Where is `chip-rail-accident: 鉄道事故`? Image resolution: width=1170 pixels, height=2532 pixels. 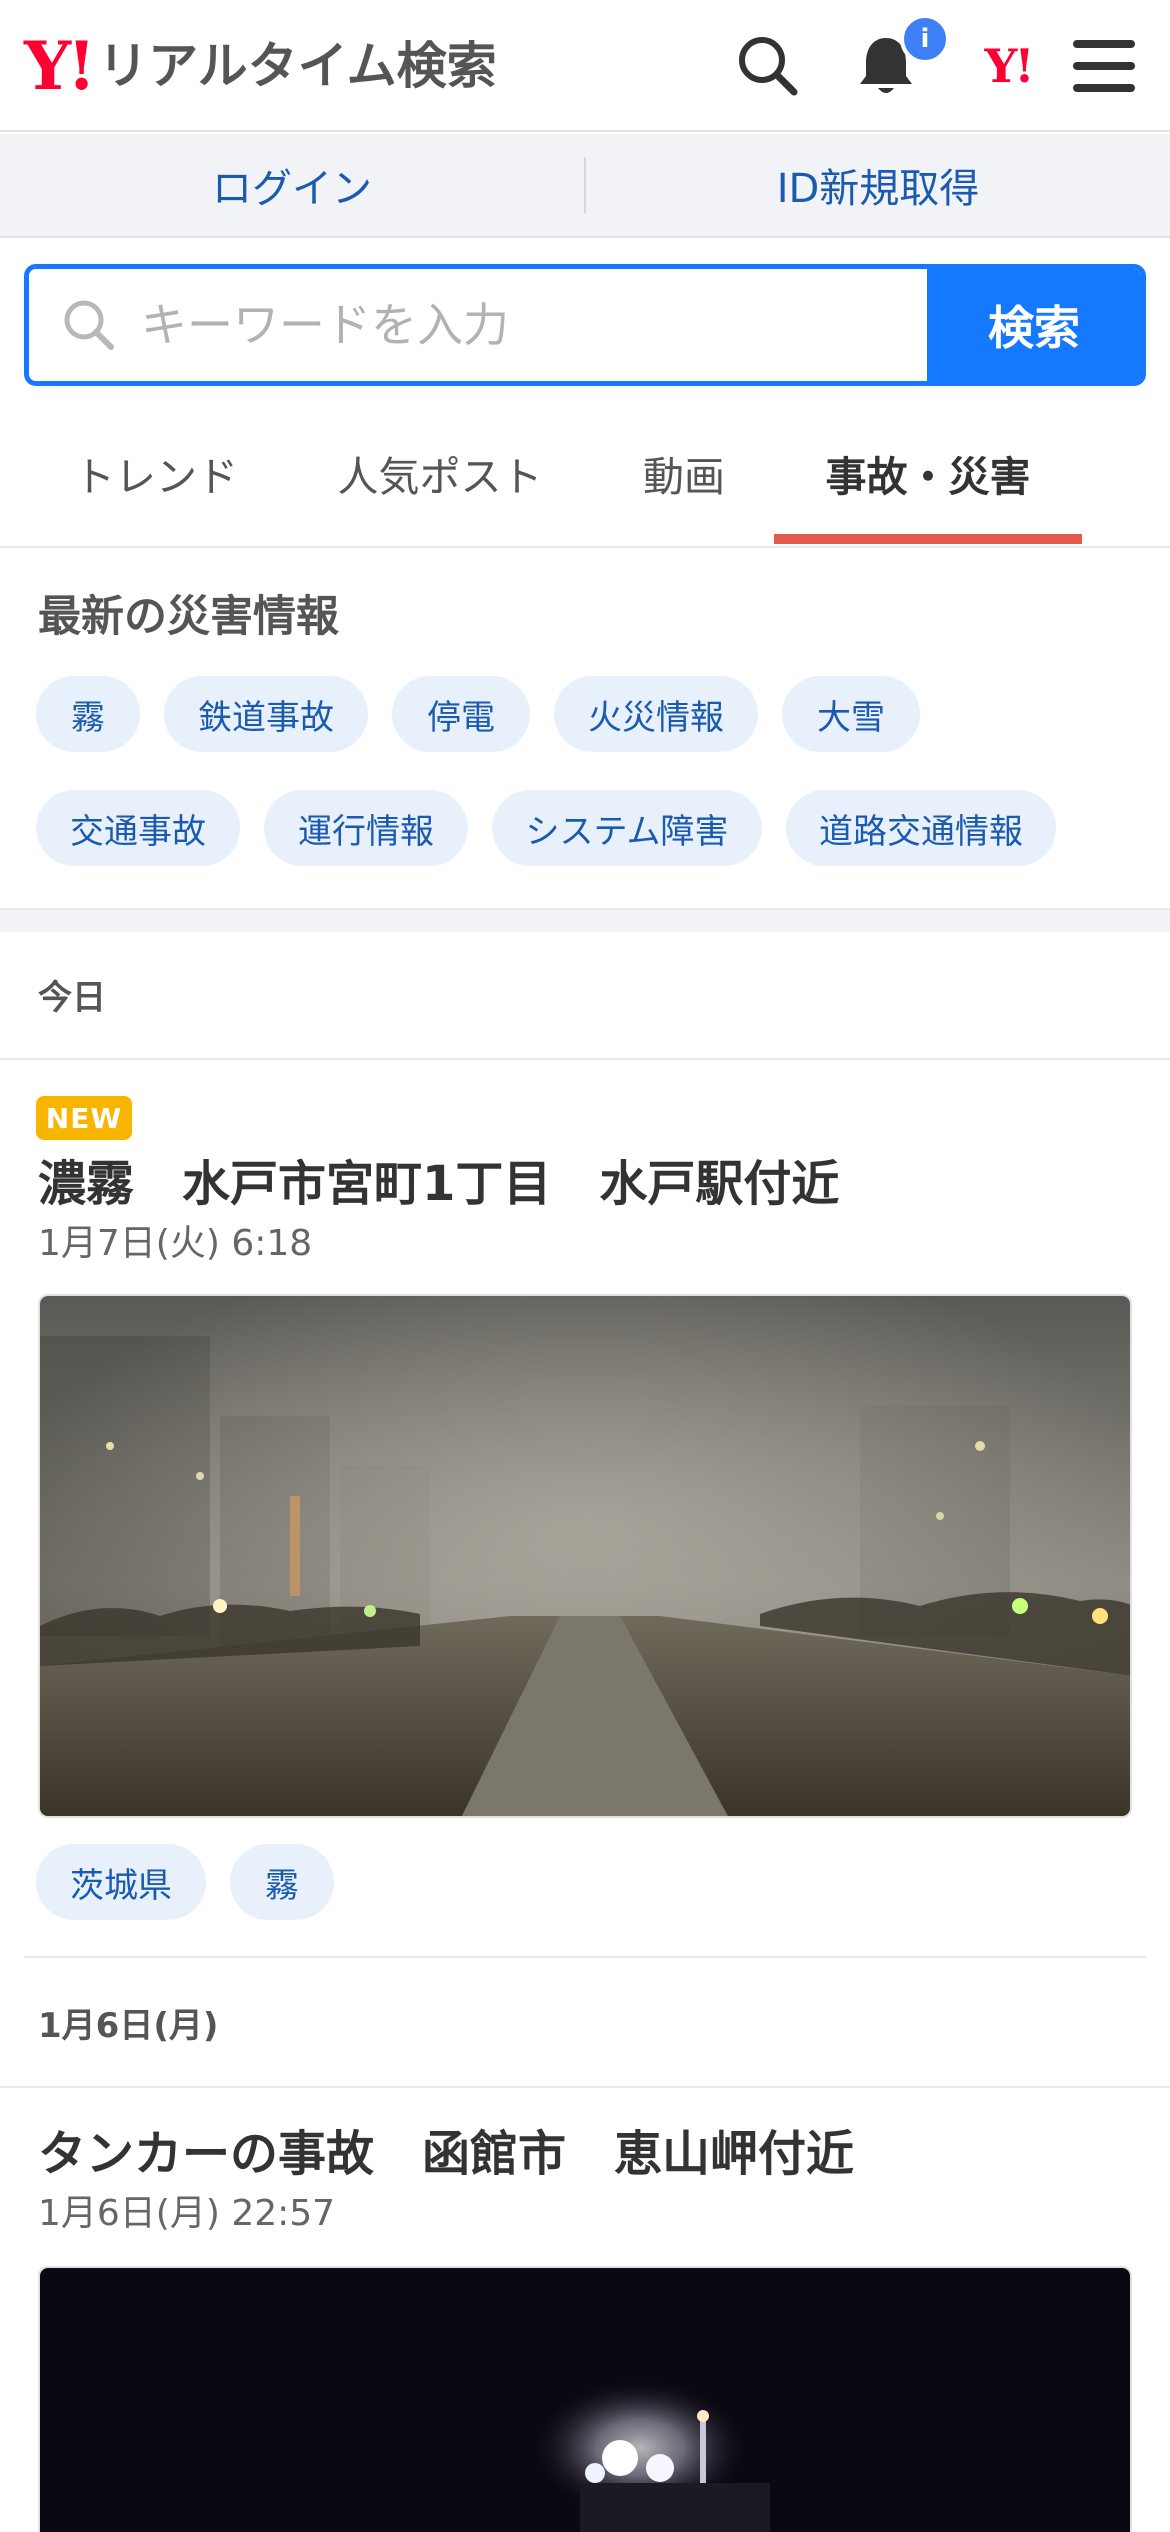
chip-rail-accident: 鉄道事故 is located at coordinates (266, 714).